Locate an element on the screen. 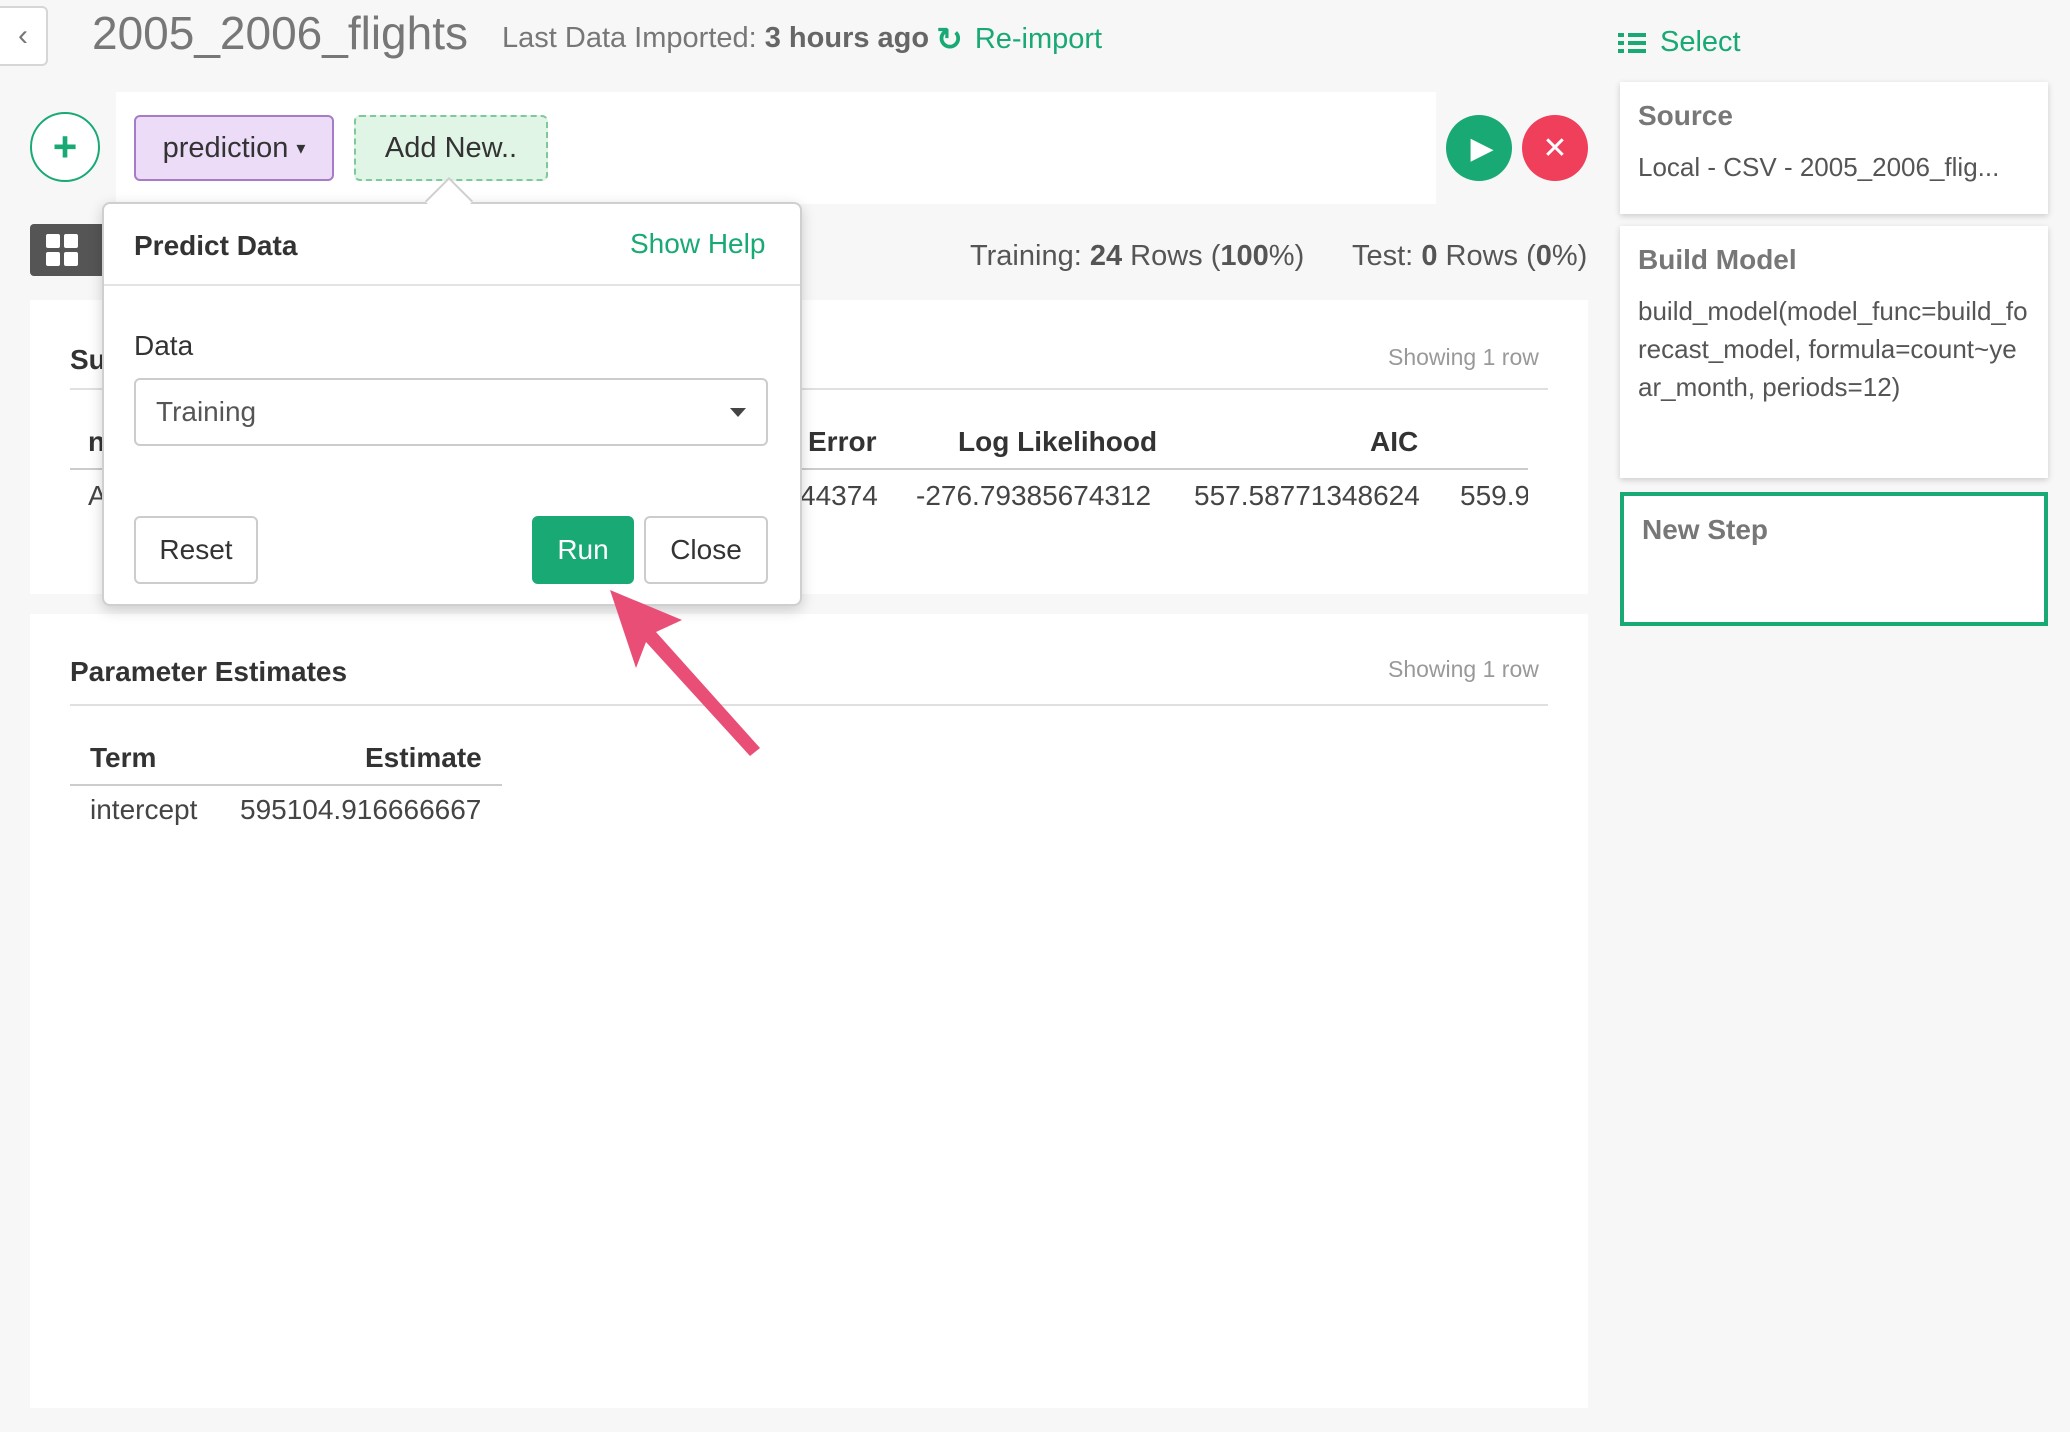 This screenshot has width=2070, height=1432. cancel-step-button: ✕ is located at coordinates (1555, 148).